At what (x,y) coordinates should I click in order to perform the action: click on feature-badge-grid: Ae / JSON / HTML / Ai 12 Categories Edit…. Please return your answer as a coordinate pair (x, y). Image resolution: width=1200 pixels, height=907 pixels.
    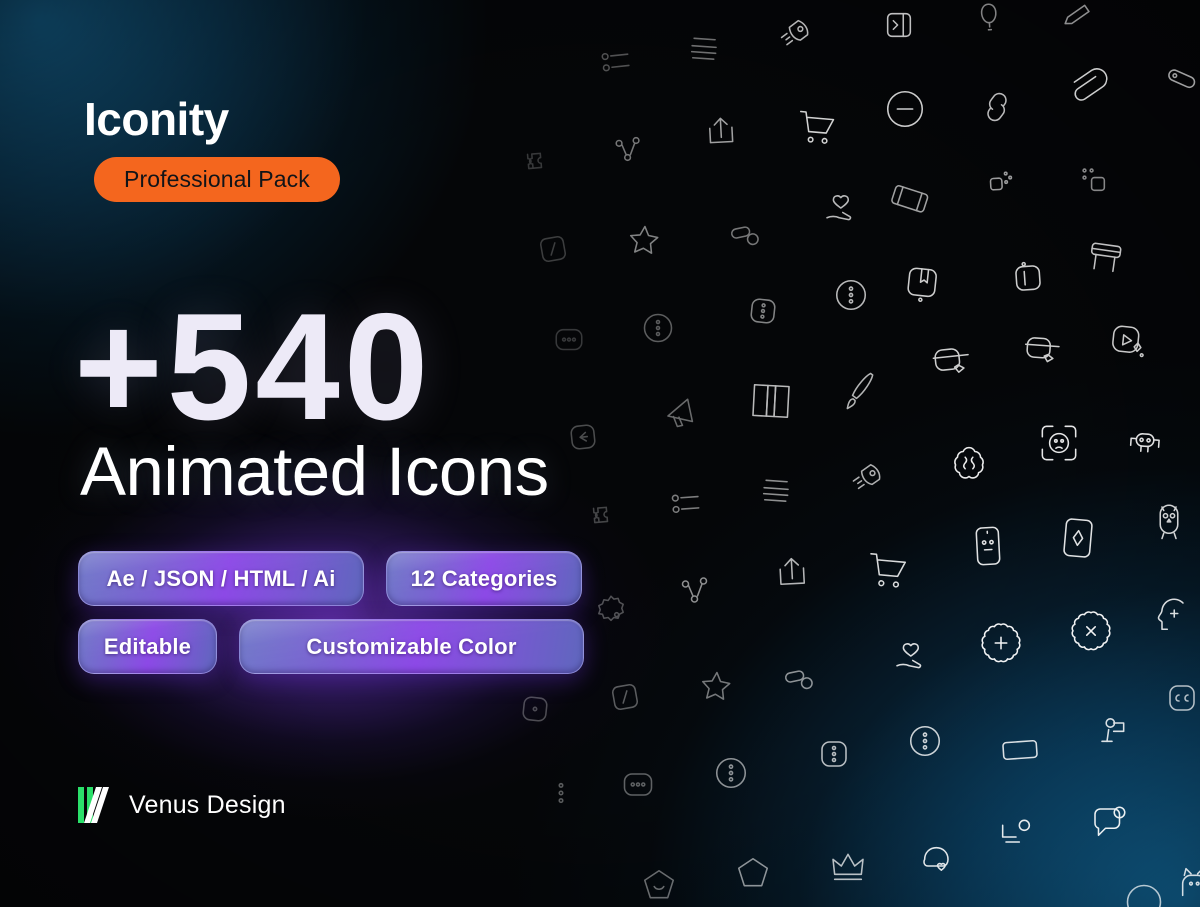
    Looking at the image, I should click on (348, 619).